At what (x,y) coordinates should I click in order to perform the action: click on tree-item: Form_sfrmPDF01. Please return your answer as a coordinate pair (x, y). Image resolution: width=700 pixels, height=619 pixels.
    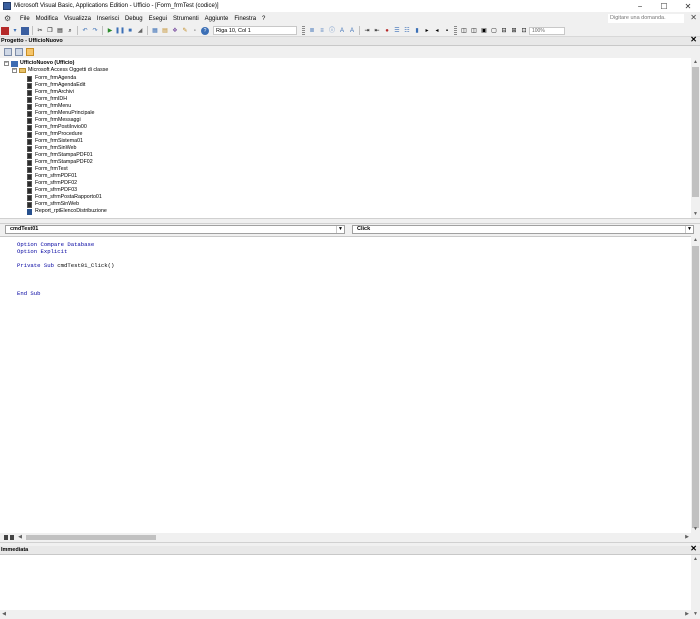
    Looking at the image, I should click on (52, 176).